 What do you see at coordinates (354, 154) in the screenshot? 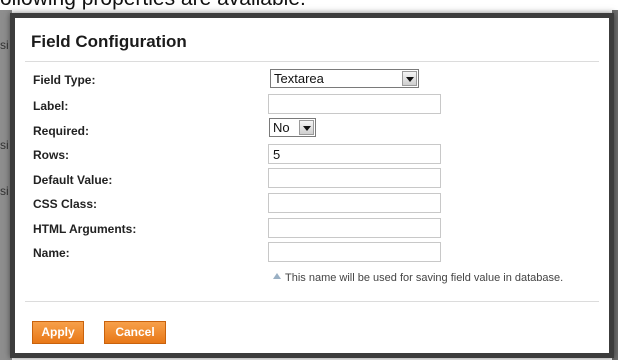
I see `rows-input` at bounding box center [354, 154].